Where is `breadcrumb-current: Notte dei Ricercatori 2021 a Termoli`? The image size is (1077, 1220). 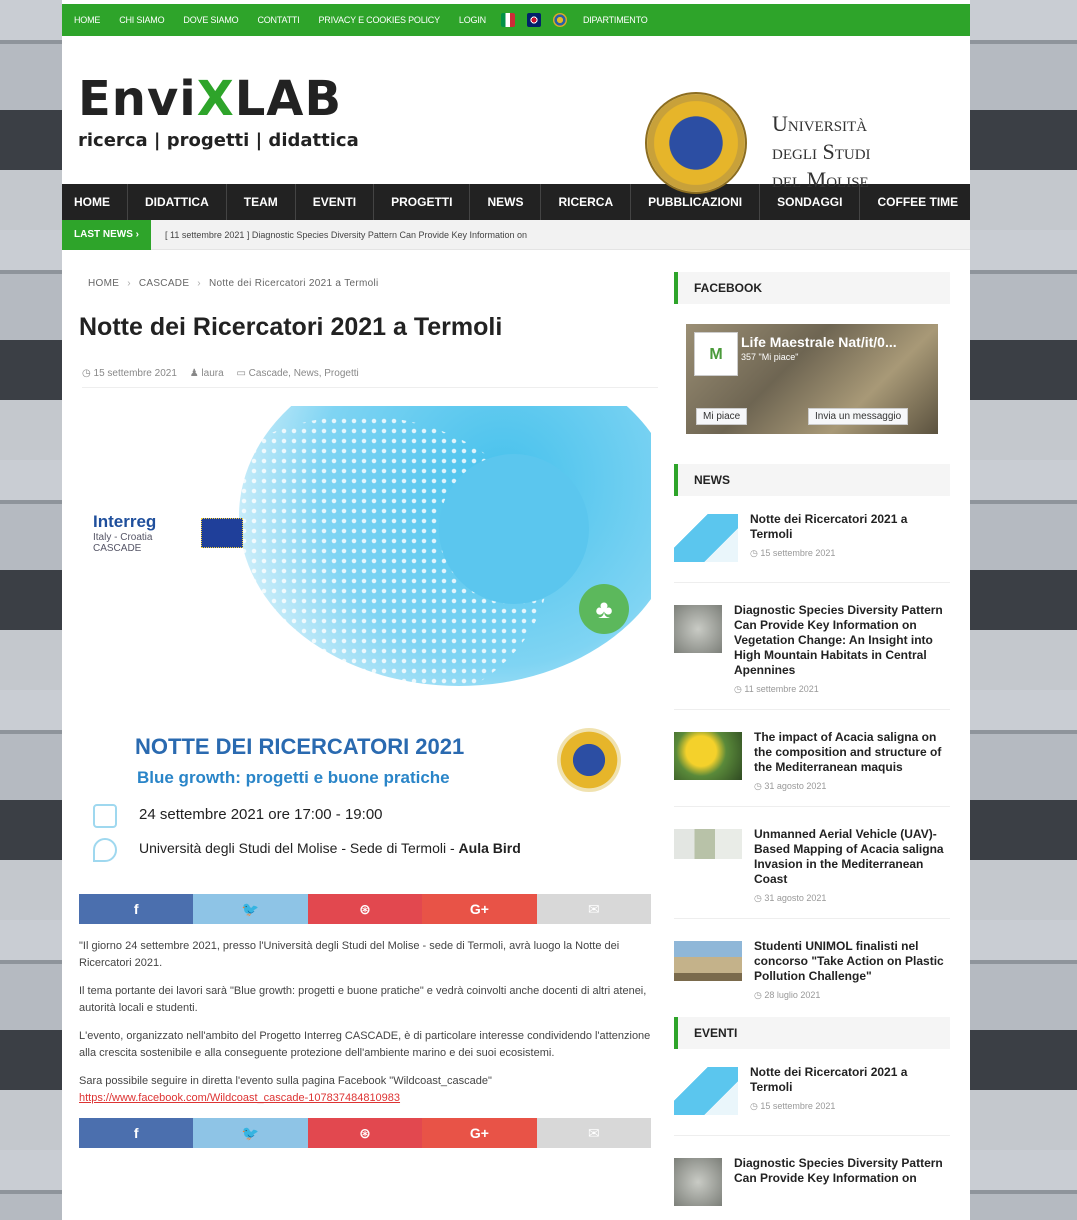
breadcrumb-current: Notte dei Ricercatori 2021 a Termoli is located at coordinates (293, 283).